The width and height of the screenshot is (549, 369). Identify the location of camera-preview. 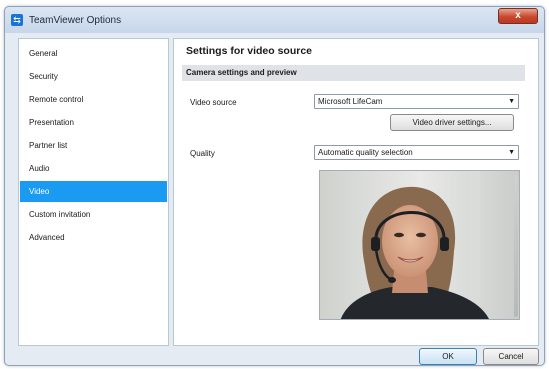
(419, 245).